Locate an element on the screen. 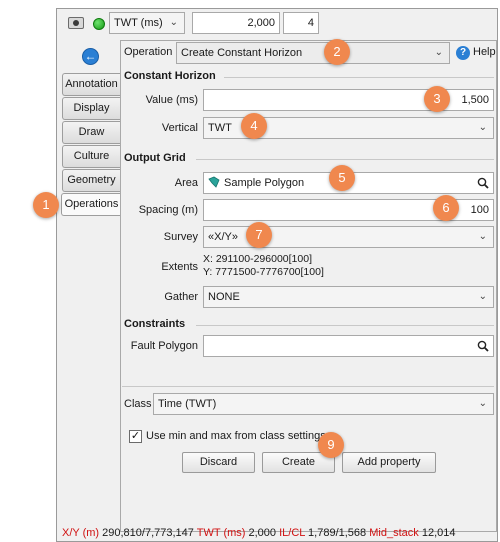 Image resolution: width=500 pixels, height=542 pixels. min-max-checkbox: ✓ is located at coordinates (135, 436).